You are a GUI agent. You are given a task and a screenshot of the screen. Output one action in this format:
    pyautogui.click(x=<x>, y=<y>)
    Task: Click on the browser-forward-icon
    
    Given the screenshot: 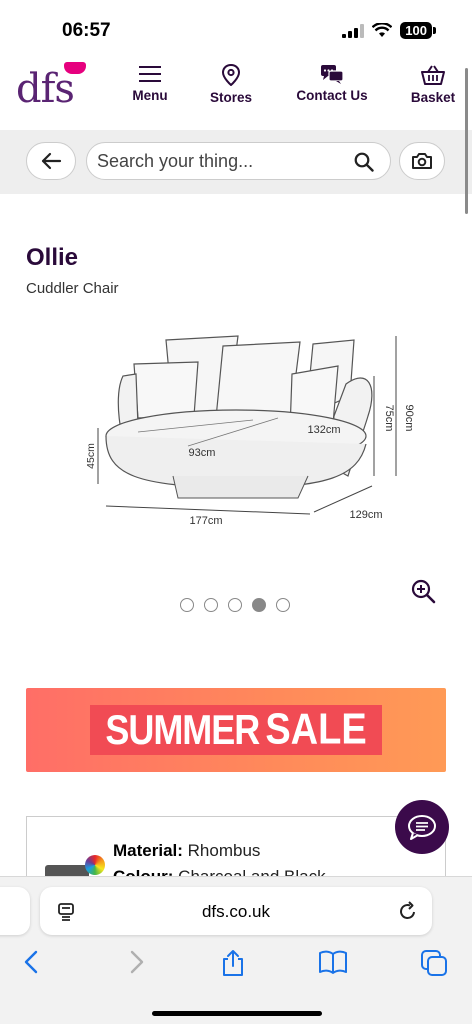 What is the action you would take?
    pyautogui.click(x=136, y=962)
    